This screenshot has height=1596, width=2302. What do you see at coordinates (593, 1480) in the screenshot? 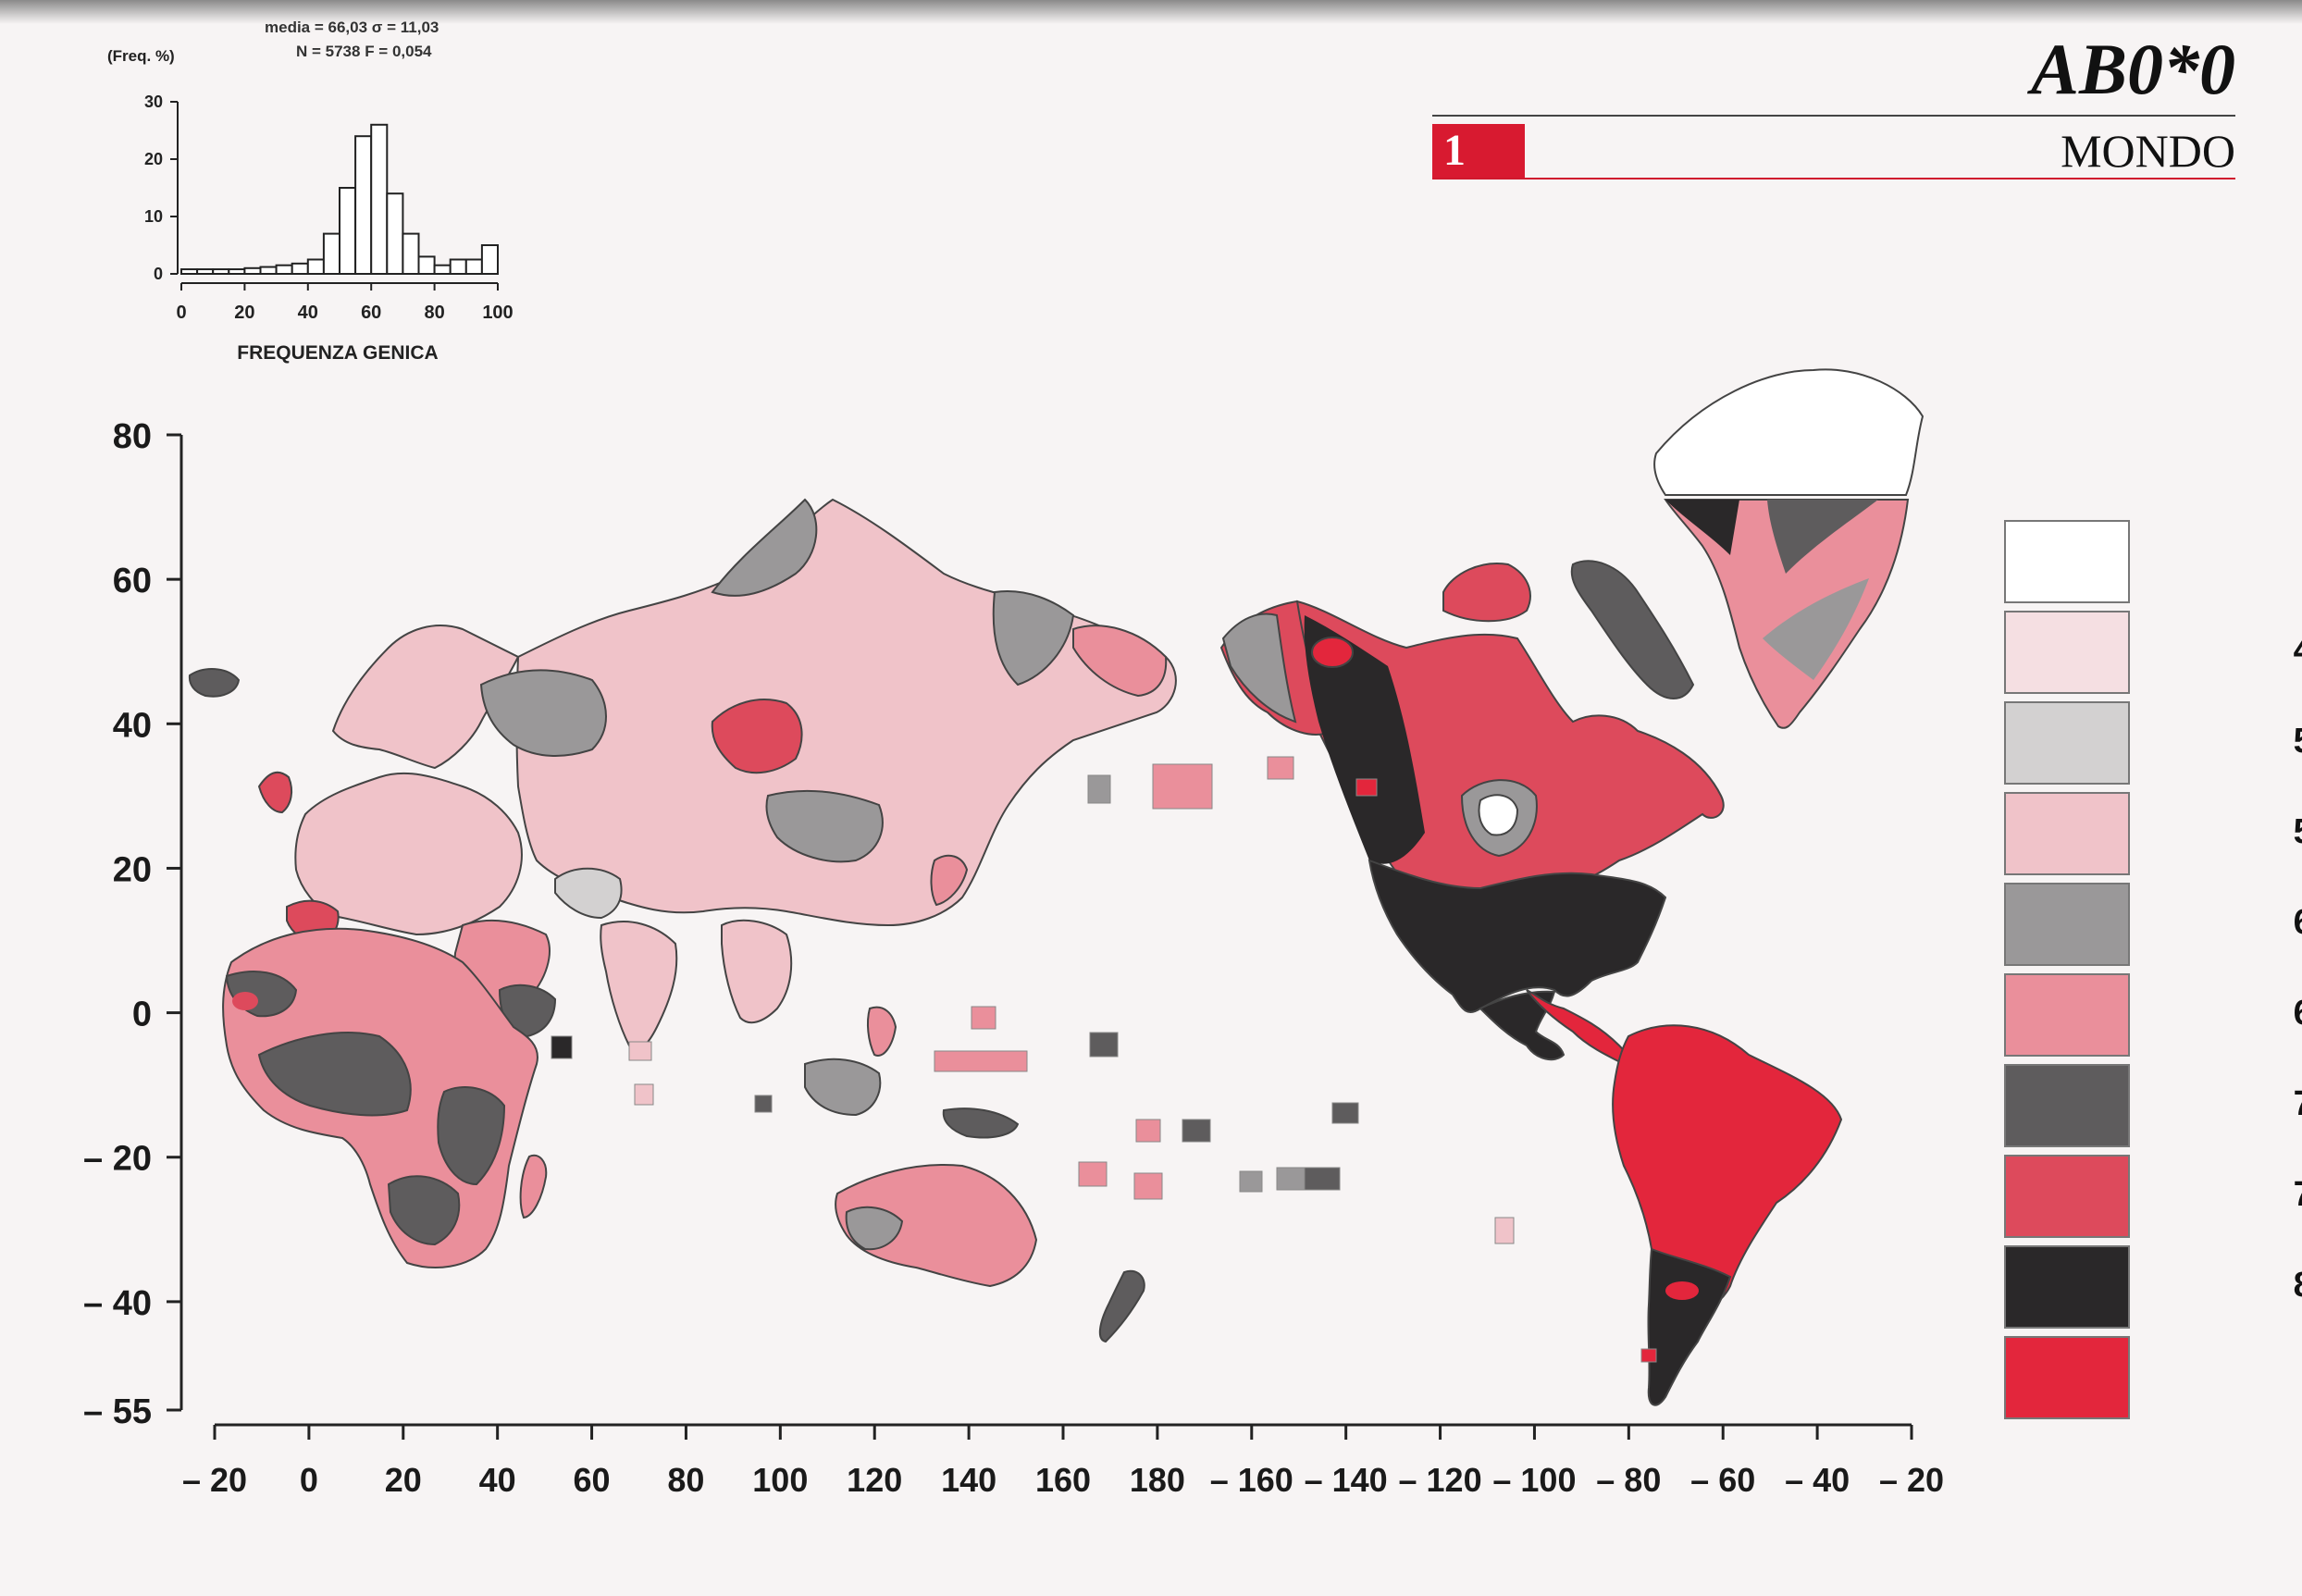
I see `lon-tick-label: 60` at bounding box center [593, 1480].